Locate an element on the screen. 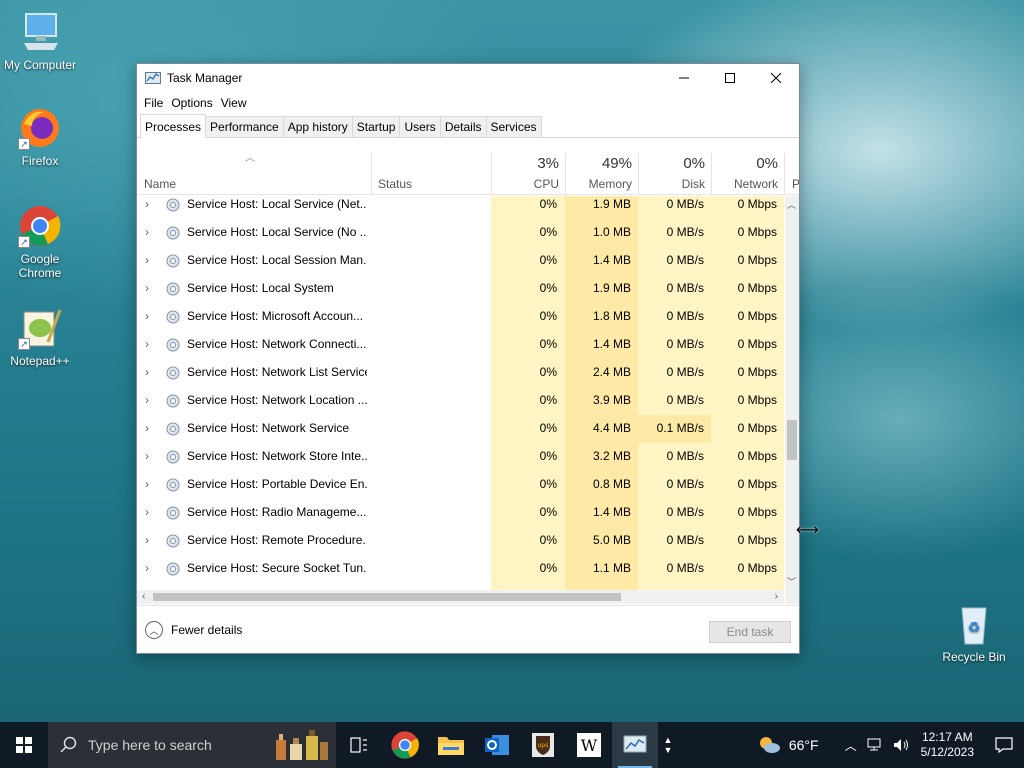 This screenshot has height=768, width=1024. column-name-label: Name is located at coordinates (160, 184).